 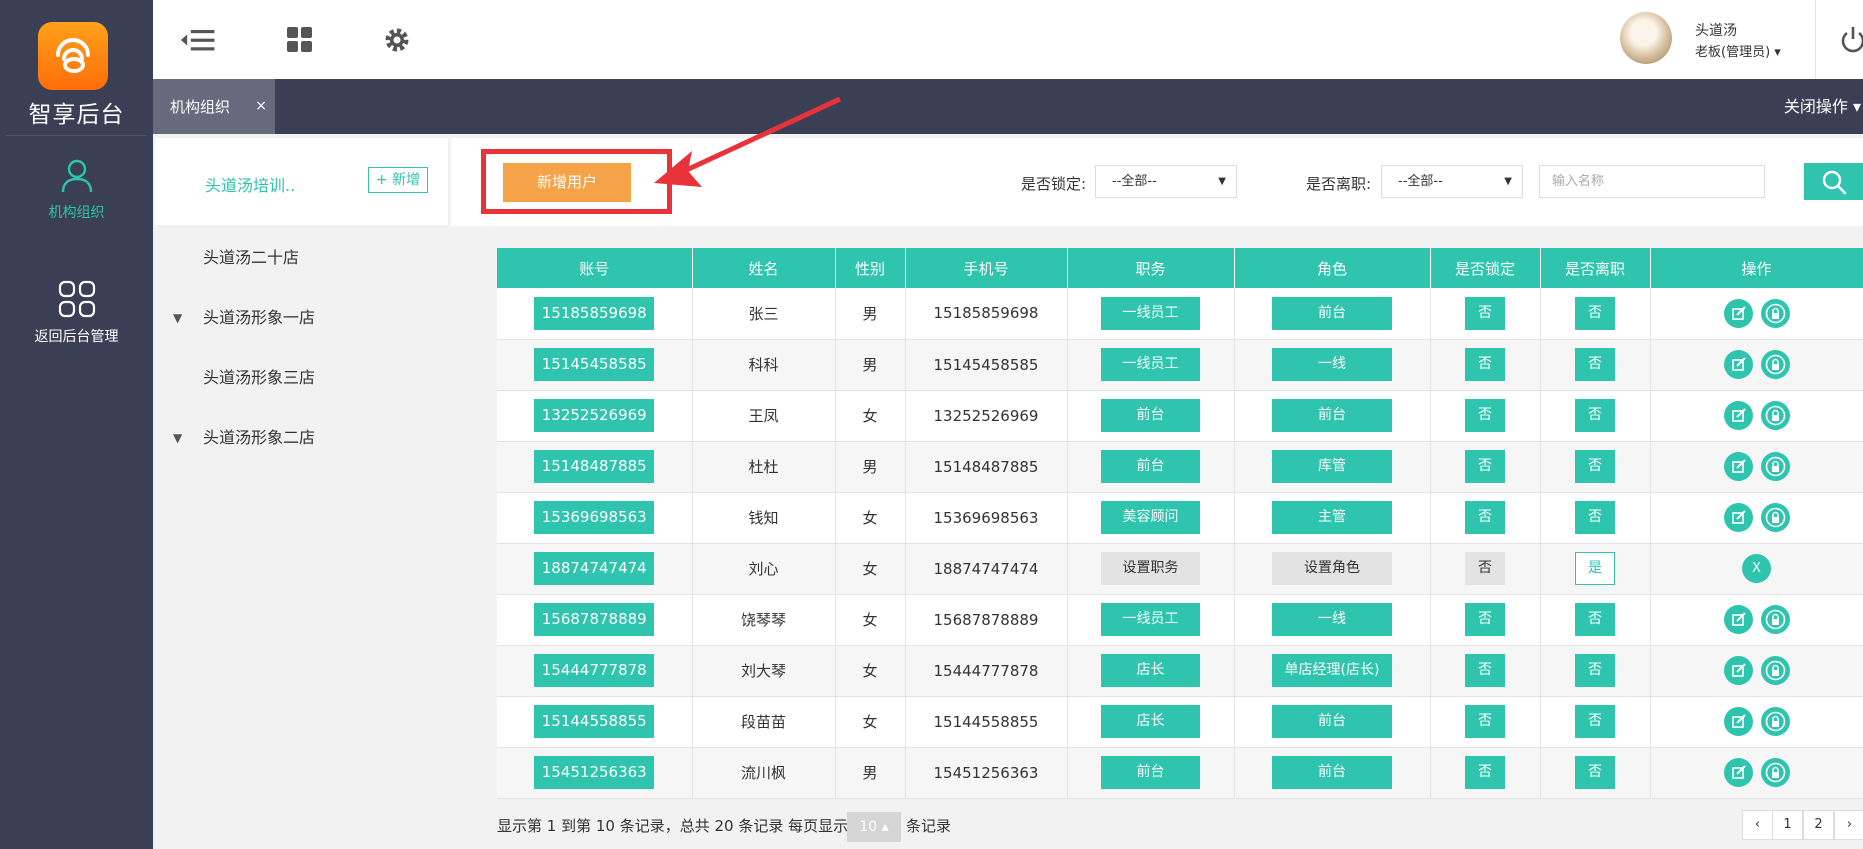 What do you see at coordinates (76, 313) in the screenshot?
I see `sidebar-item-back-admin: 返回后台管理` at bounding box center [76, 313].